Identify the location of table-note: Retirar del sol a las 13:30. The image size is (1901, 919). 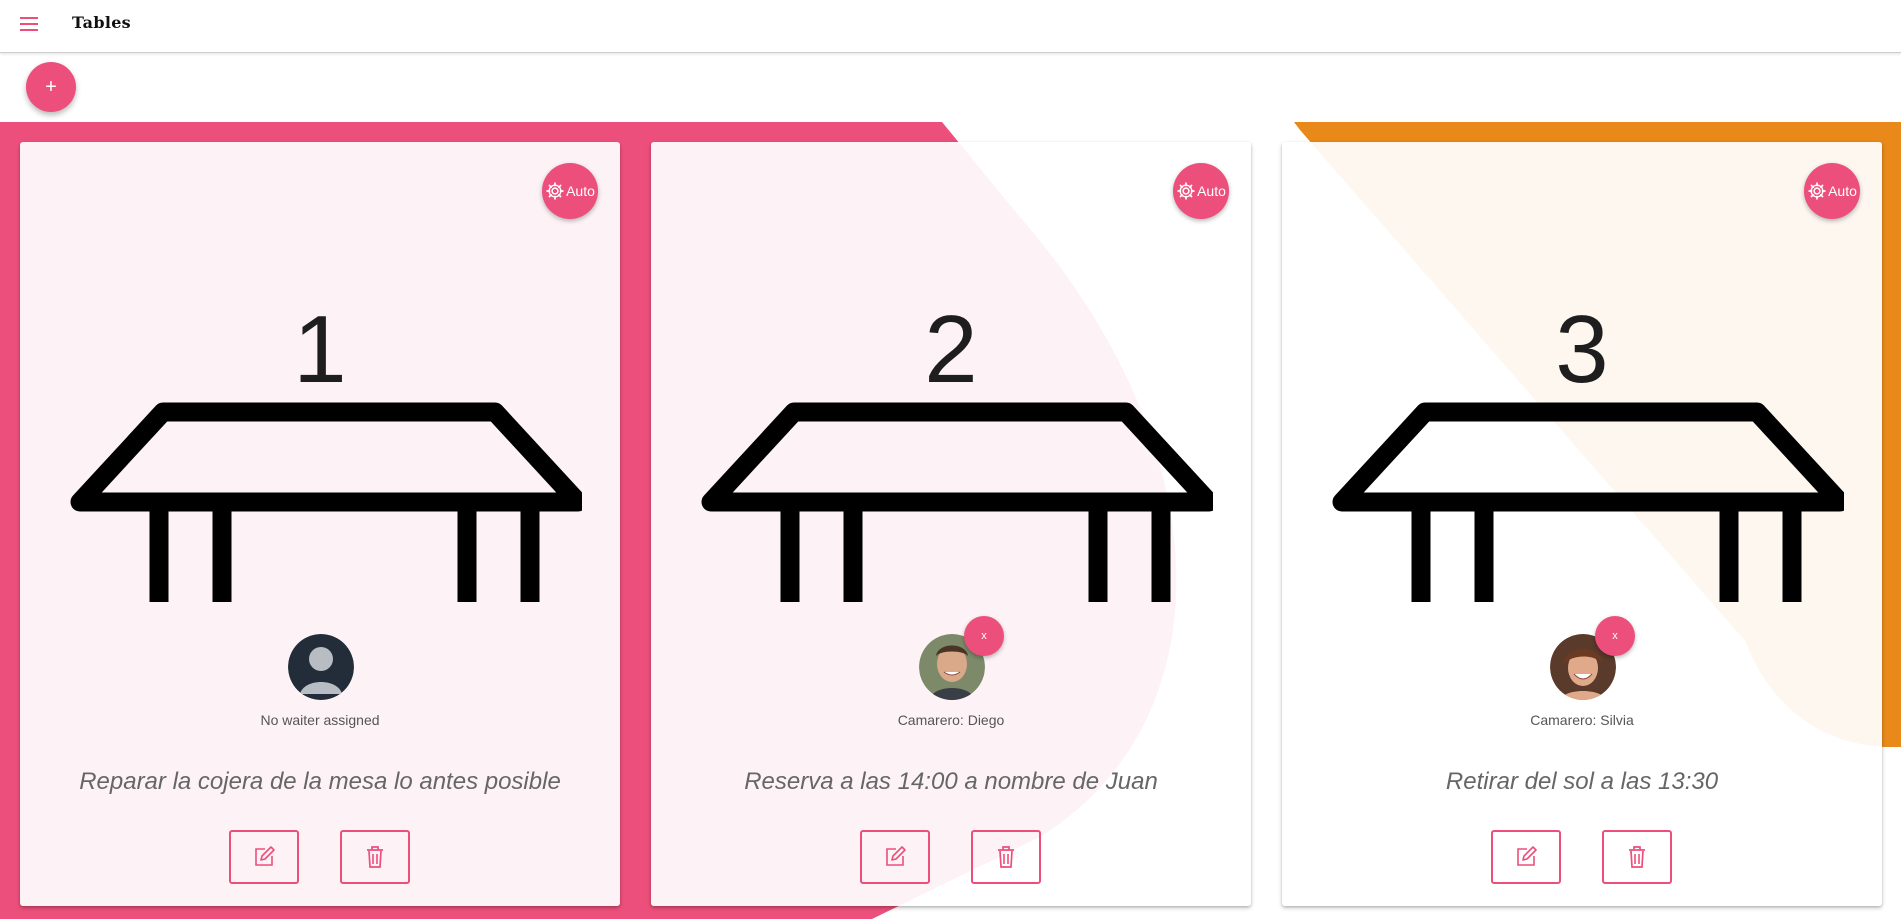
(1582, 781).